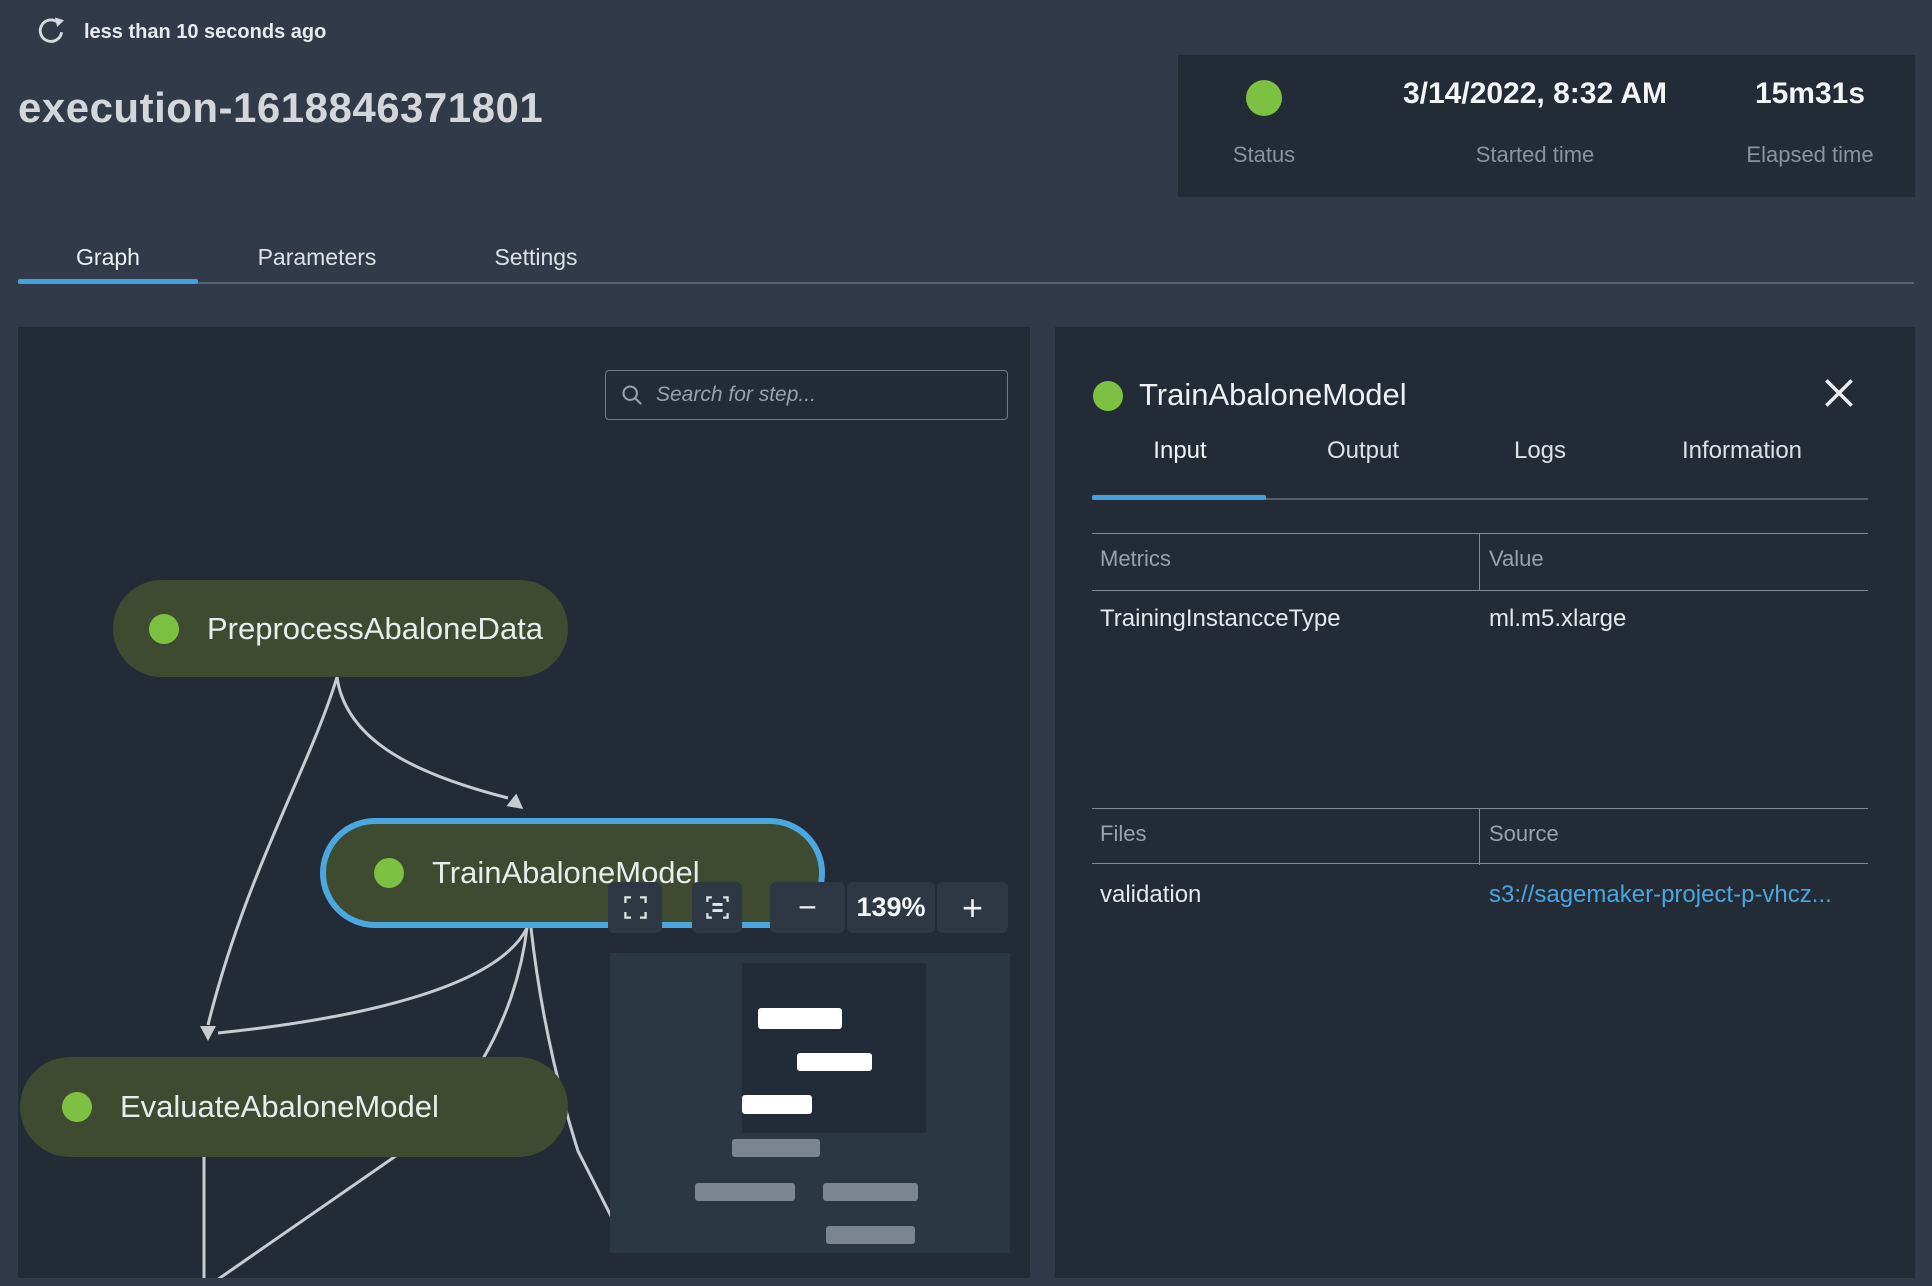  I want to click on fit-view-button, so click(717, 907).